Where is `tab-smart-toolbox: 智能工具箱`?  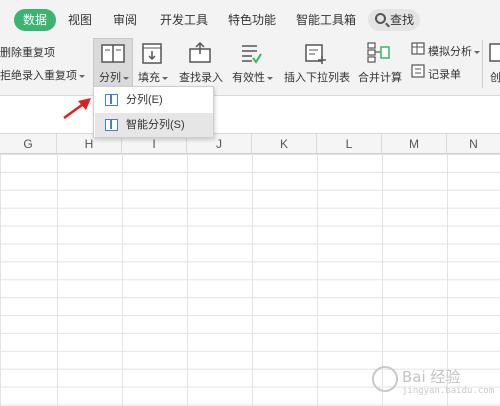 tab-smart-toolbox: 智能工具箱 is located at coordinates (326, 20).